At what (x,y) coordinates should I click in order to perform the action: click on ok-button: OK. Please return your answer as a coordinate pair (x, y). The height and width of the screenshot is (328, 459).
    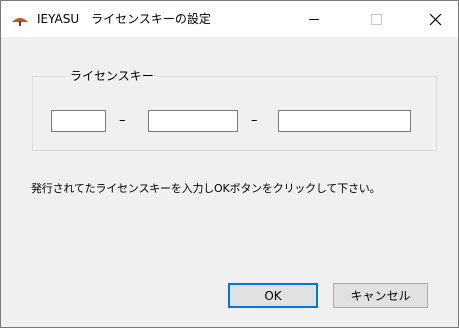
    Looking at the image, I should click on (273, 295).